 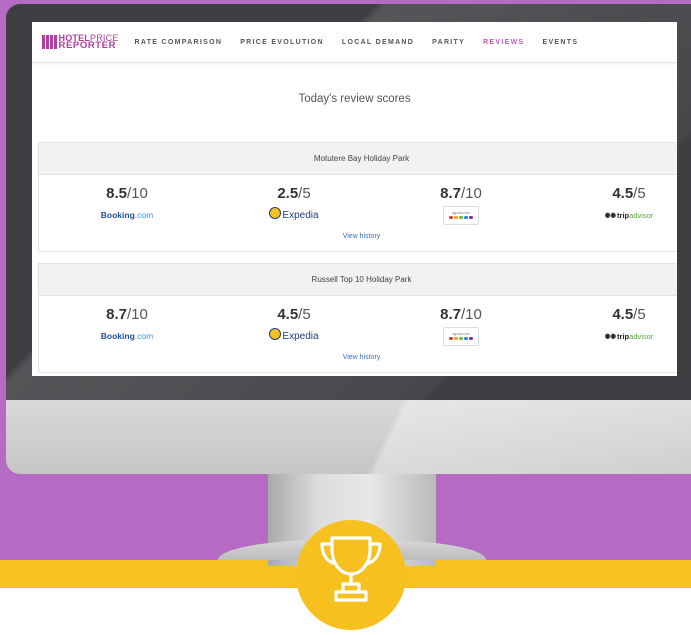 I want to click on review-score-cell: 4.5/5 Expedia, so click(x=294, y=325).